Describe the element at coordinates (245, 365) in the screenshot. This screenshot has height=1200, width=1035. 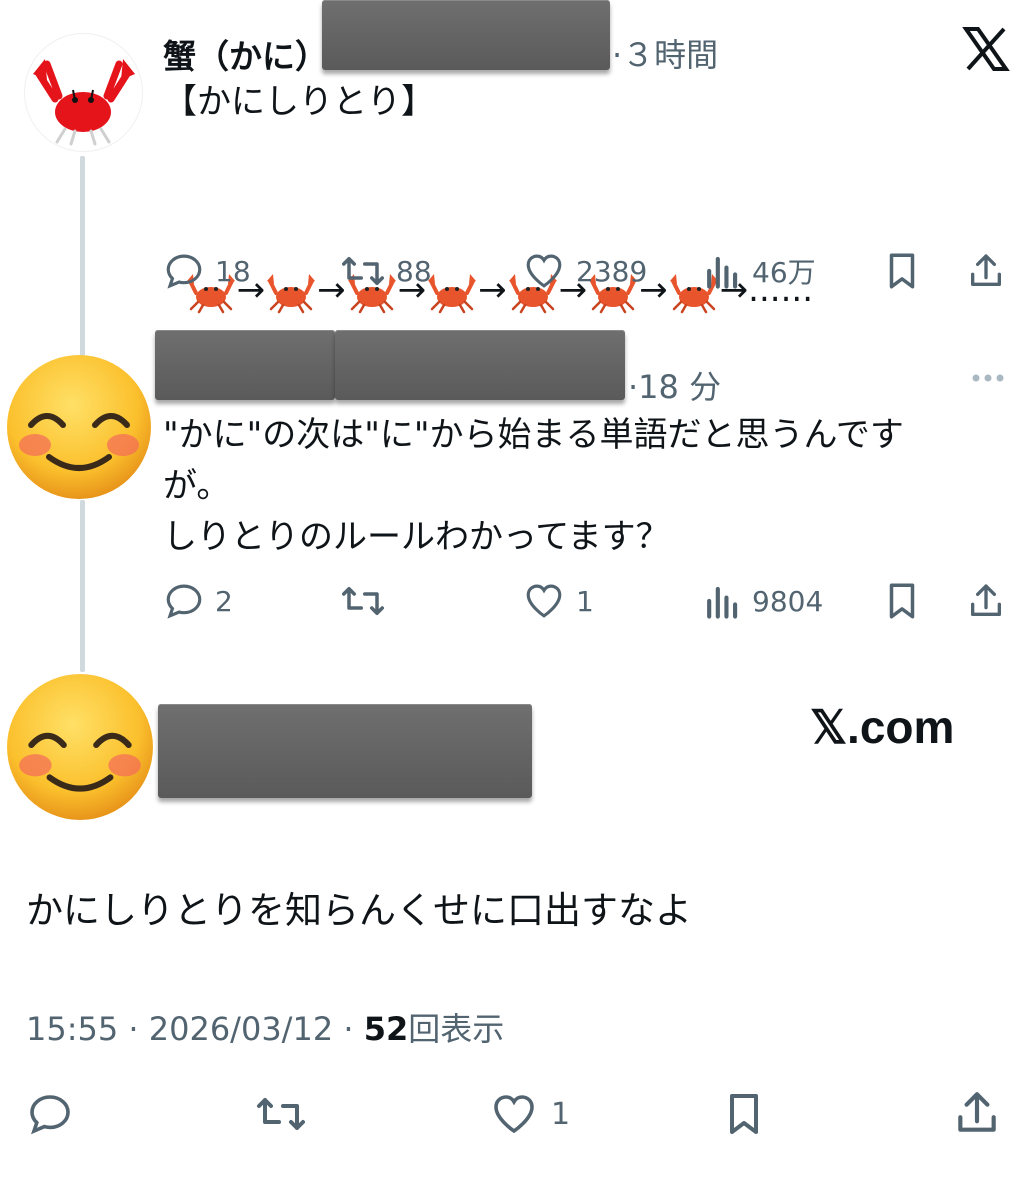
I see `redacted-name` at that location.